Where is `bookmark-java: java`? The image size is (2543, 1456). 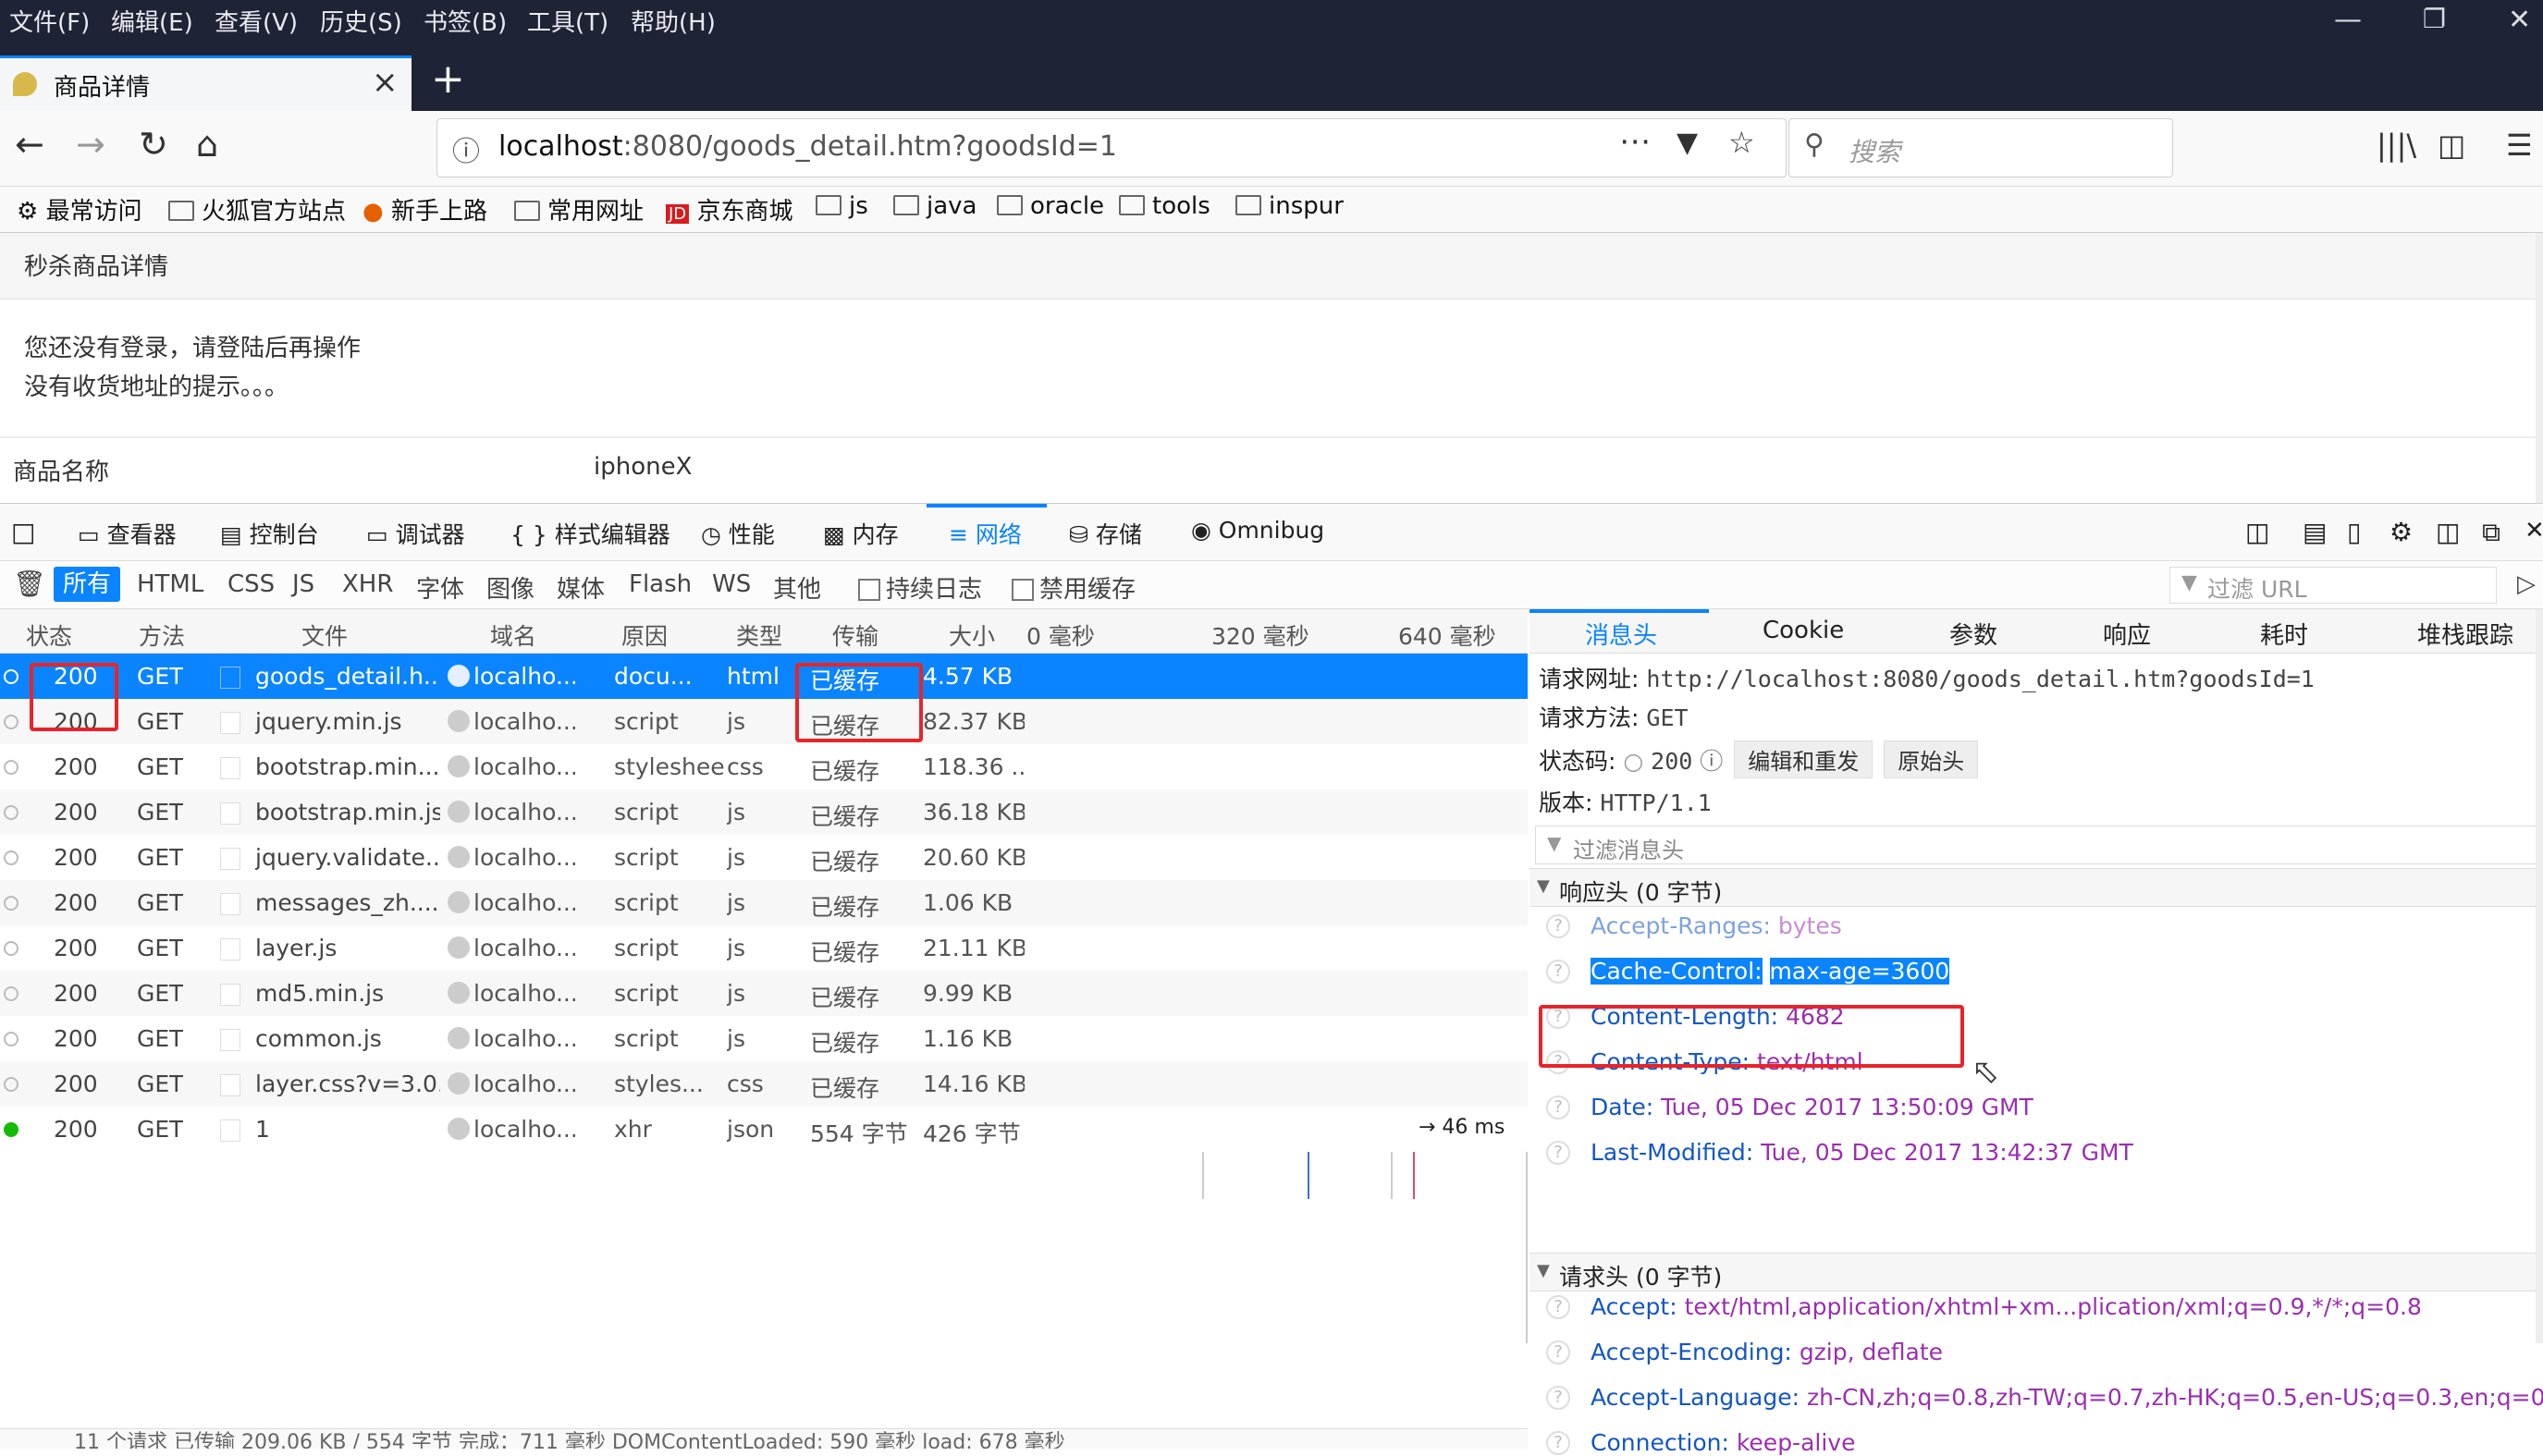
bookmark-java: java is located at coordinates (935, 206).